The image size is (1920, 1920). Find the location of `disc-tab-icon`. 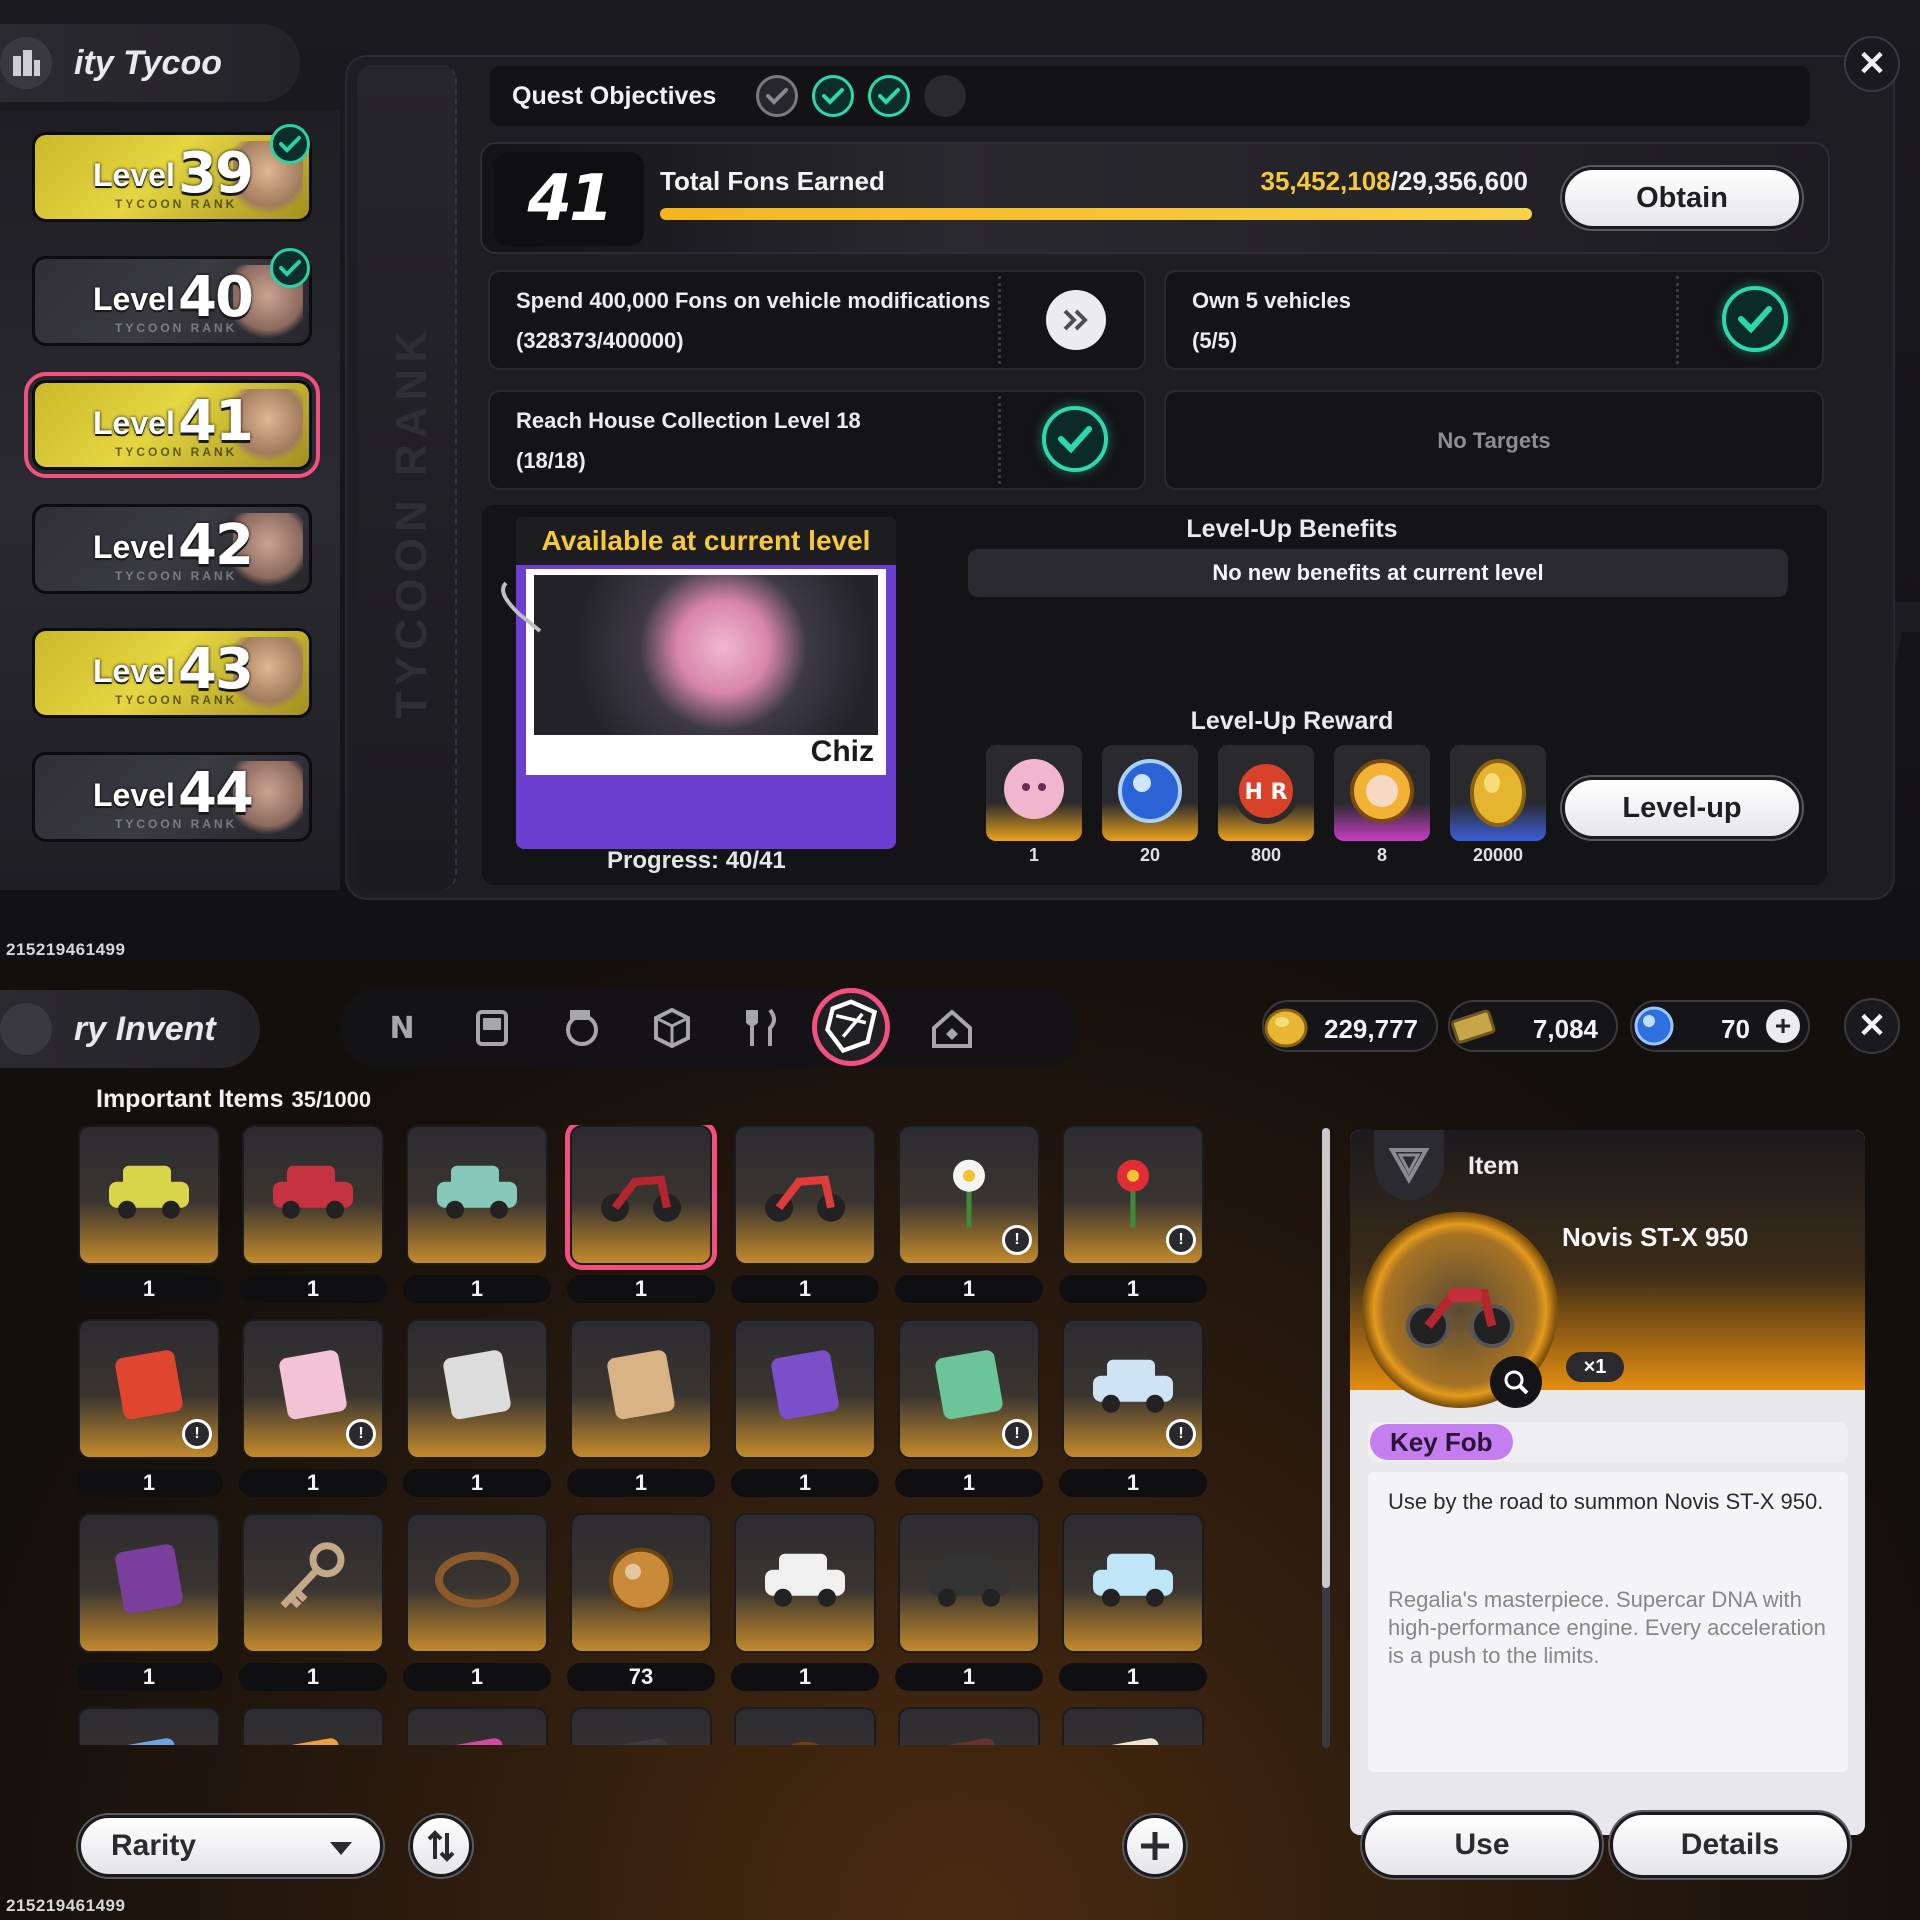

disc-tab-icon is located at coordinates (582, 1028).